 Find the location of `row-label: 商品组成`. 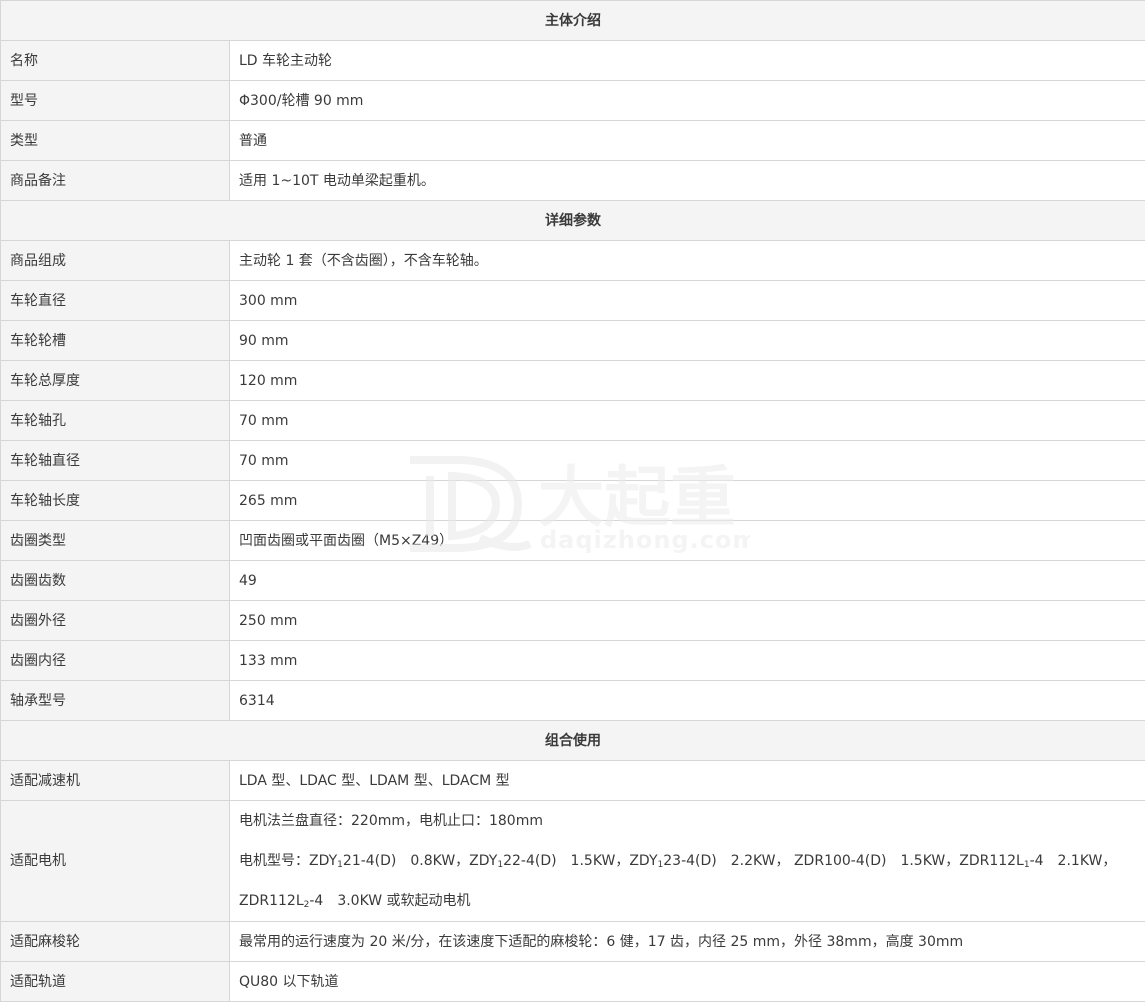

row-label: 商品组成 is located at coordinates (115, 260).